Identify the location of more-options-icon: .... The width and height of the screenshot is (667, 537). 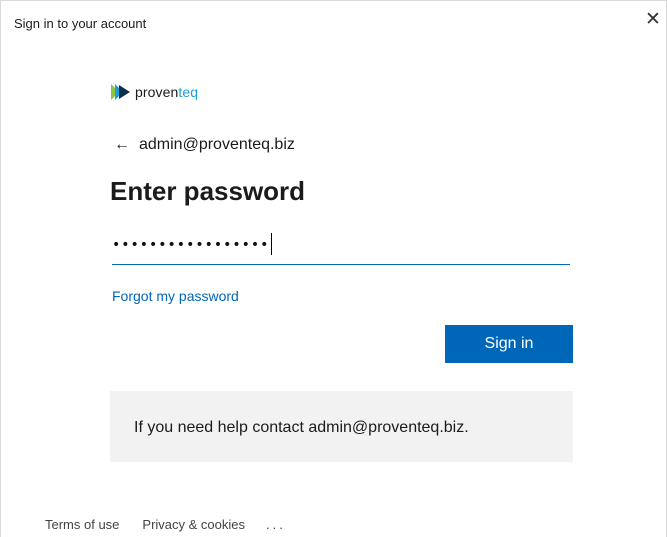
(276, 524).